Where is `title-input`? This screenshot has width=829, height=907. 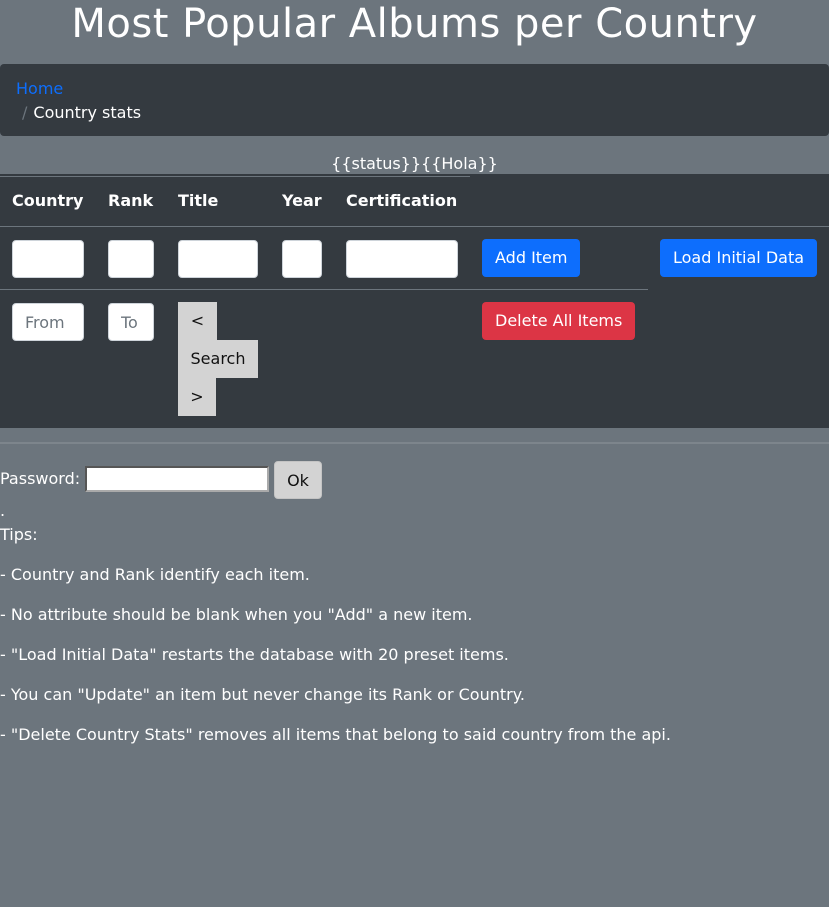 title-input is located at coordinates (218, 259).